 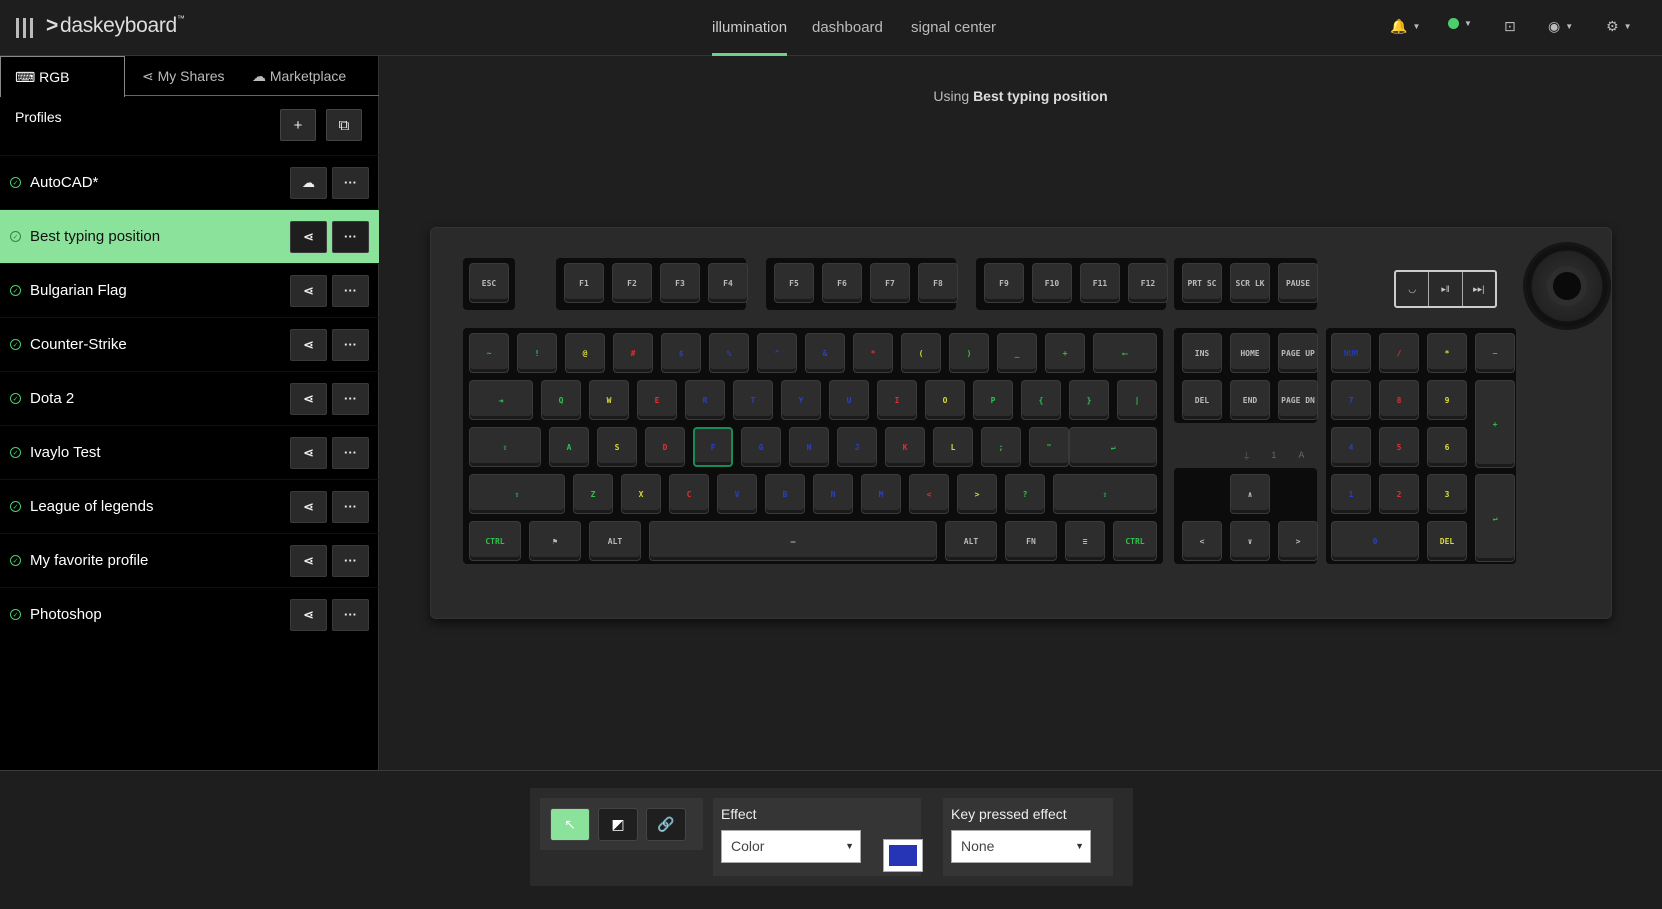 What do you see at coordinates (501, 400) in the screenshot?
I see `keyboard-key: ⇥` at bounding box center [501, 400].